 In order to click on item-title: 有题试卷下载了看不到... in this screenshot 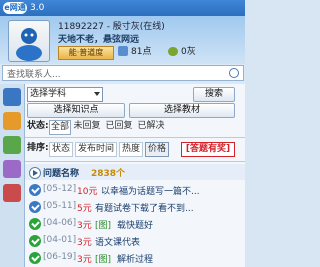, I will do `click(144, 209)`.